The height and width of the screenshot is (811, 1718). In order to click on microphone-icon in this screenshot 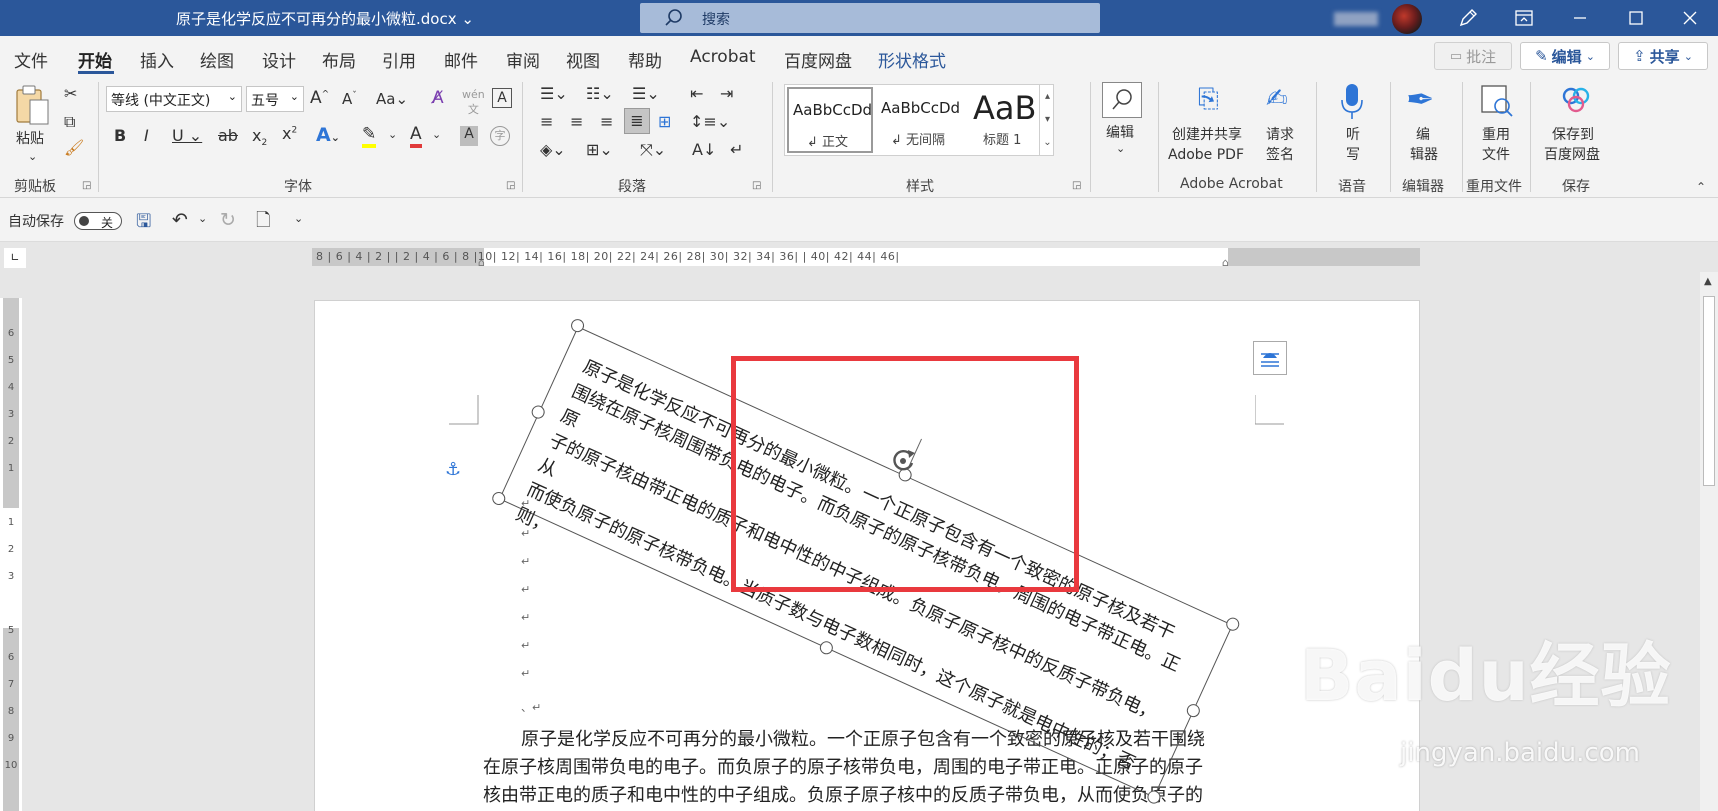, I will do `click(1352, 102)`.